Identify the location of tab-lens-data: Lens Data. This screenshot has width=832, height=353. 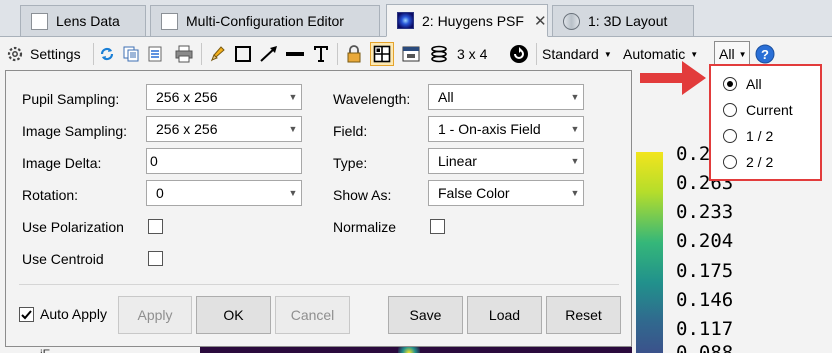
(83, 20).